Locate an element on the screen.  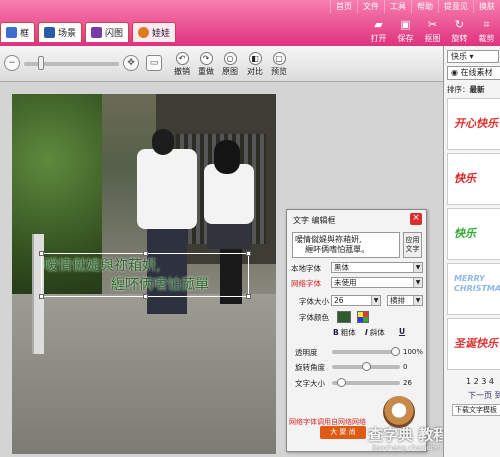
menu-skin: 换肤 is located at coordinates (486, 6).